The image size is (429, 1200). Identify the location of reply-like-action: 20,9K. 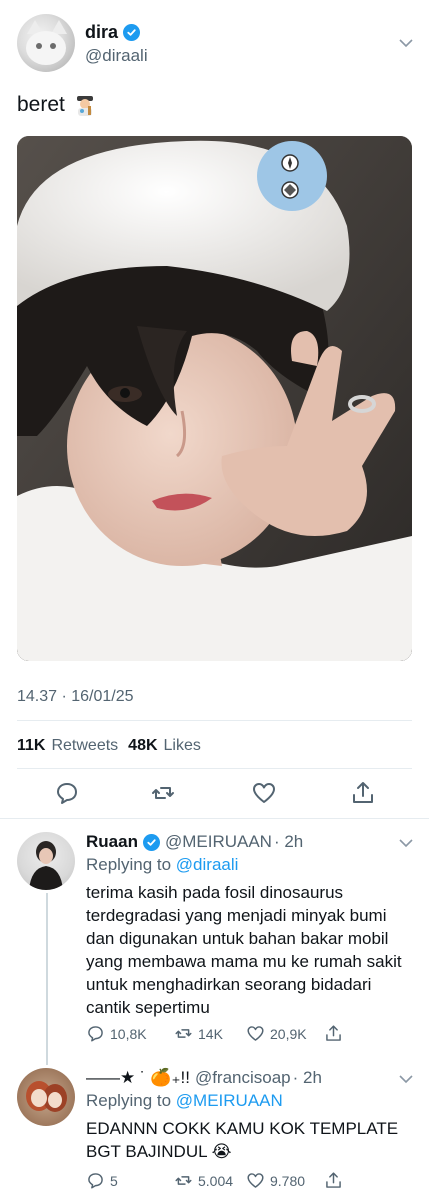
(276, 1033).